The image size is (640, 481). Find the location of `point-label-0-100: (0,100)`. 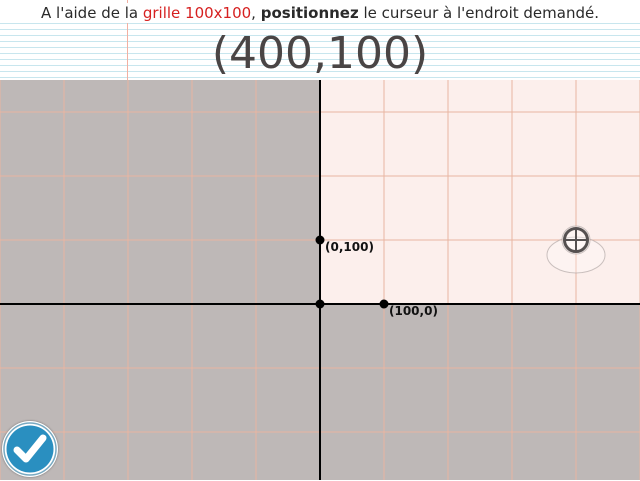

point-label-0-100: (0,100) is located at coordinates (349, 247).